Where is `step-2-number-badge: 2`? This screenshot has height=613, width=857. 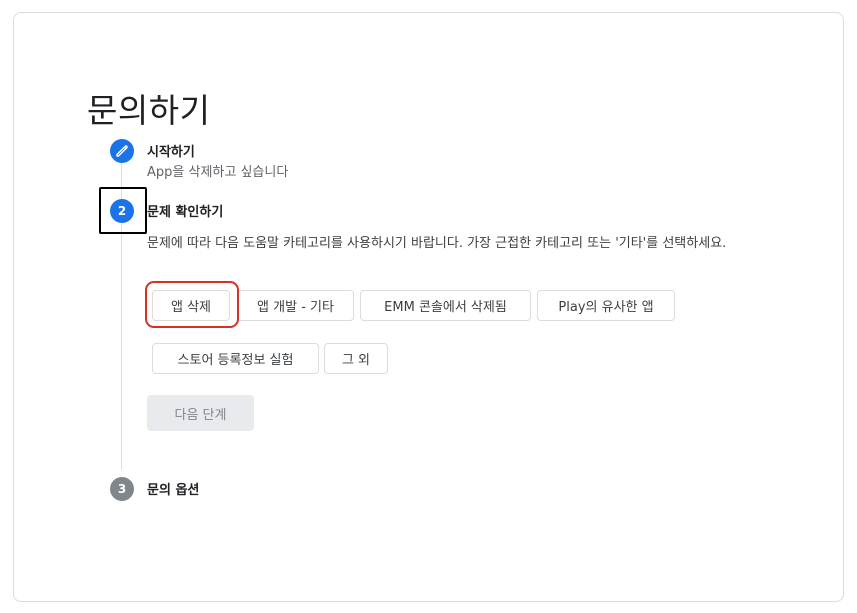 step-2-number-badge: 2 is located at coordinates (122, 211).